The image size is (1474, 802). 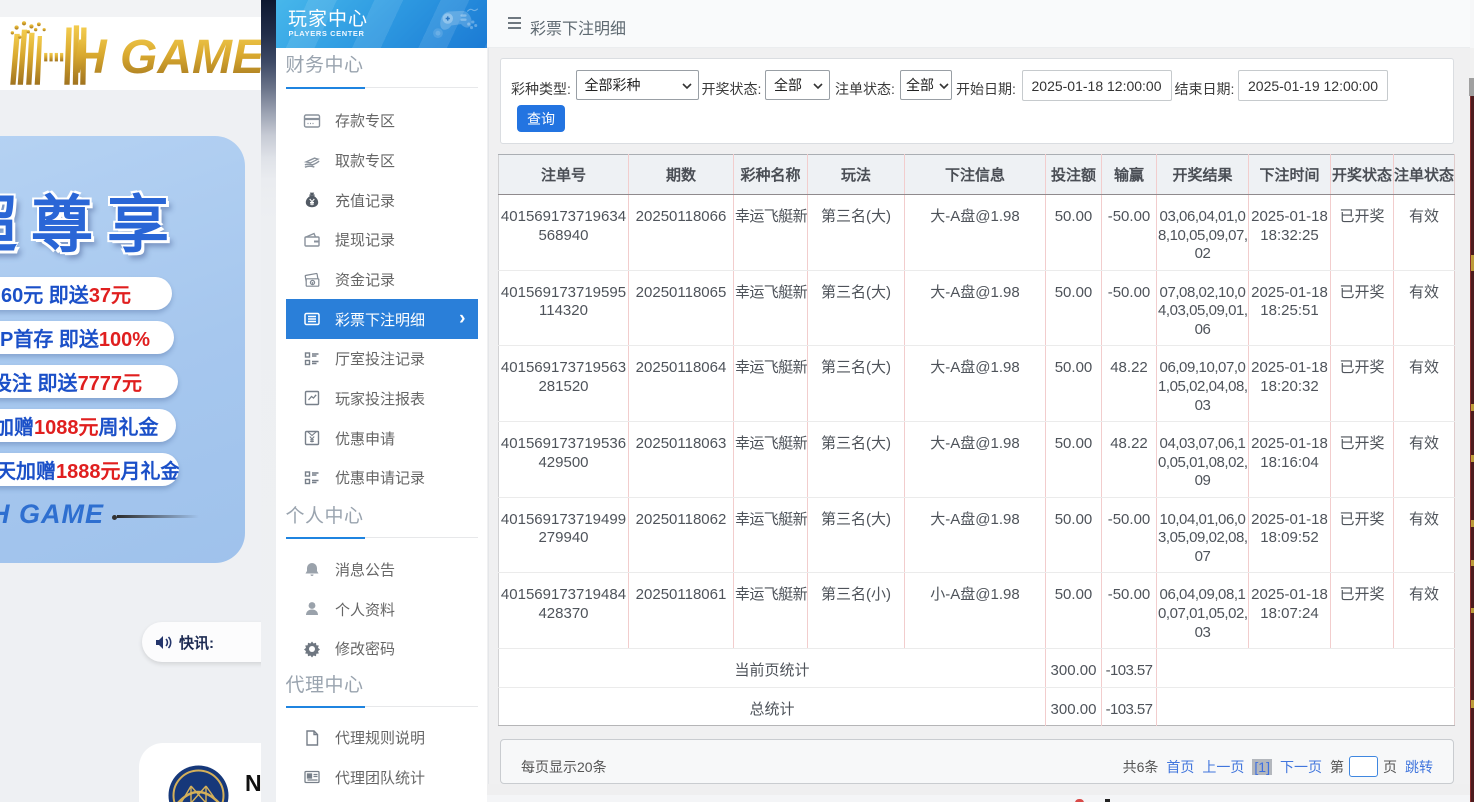 I want to click on svg-text: H GAME, so click(x=169, y=57).